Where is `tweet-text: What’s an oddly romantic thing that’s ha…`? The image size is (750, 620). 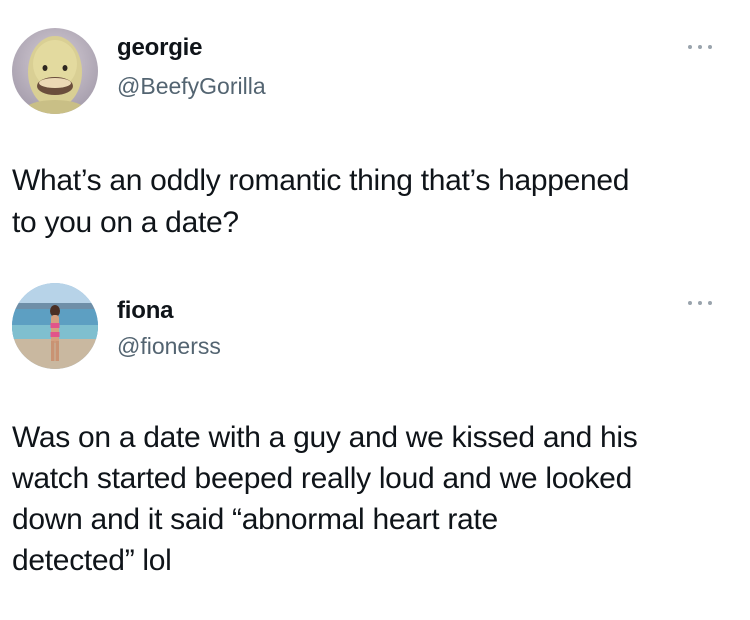 tweet-text: What’s an oddly romantic thing that’s ha… is located at coordinates (321, 201).